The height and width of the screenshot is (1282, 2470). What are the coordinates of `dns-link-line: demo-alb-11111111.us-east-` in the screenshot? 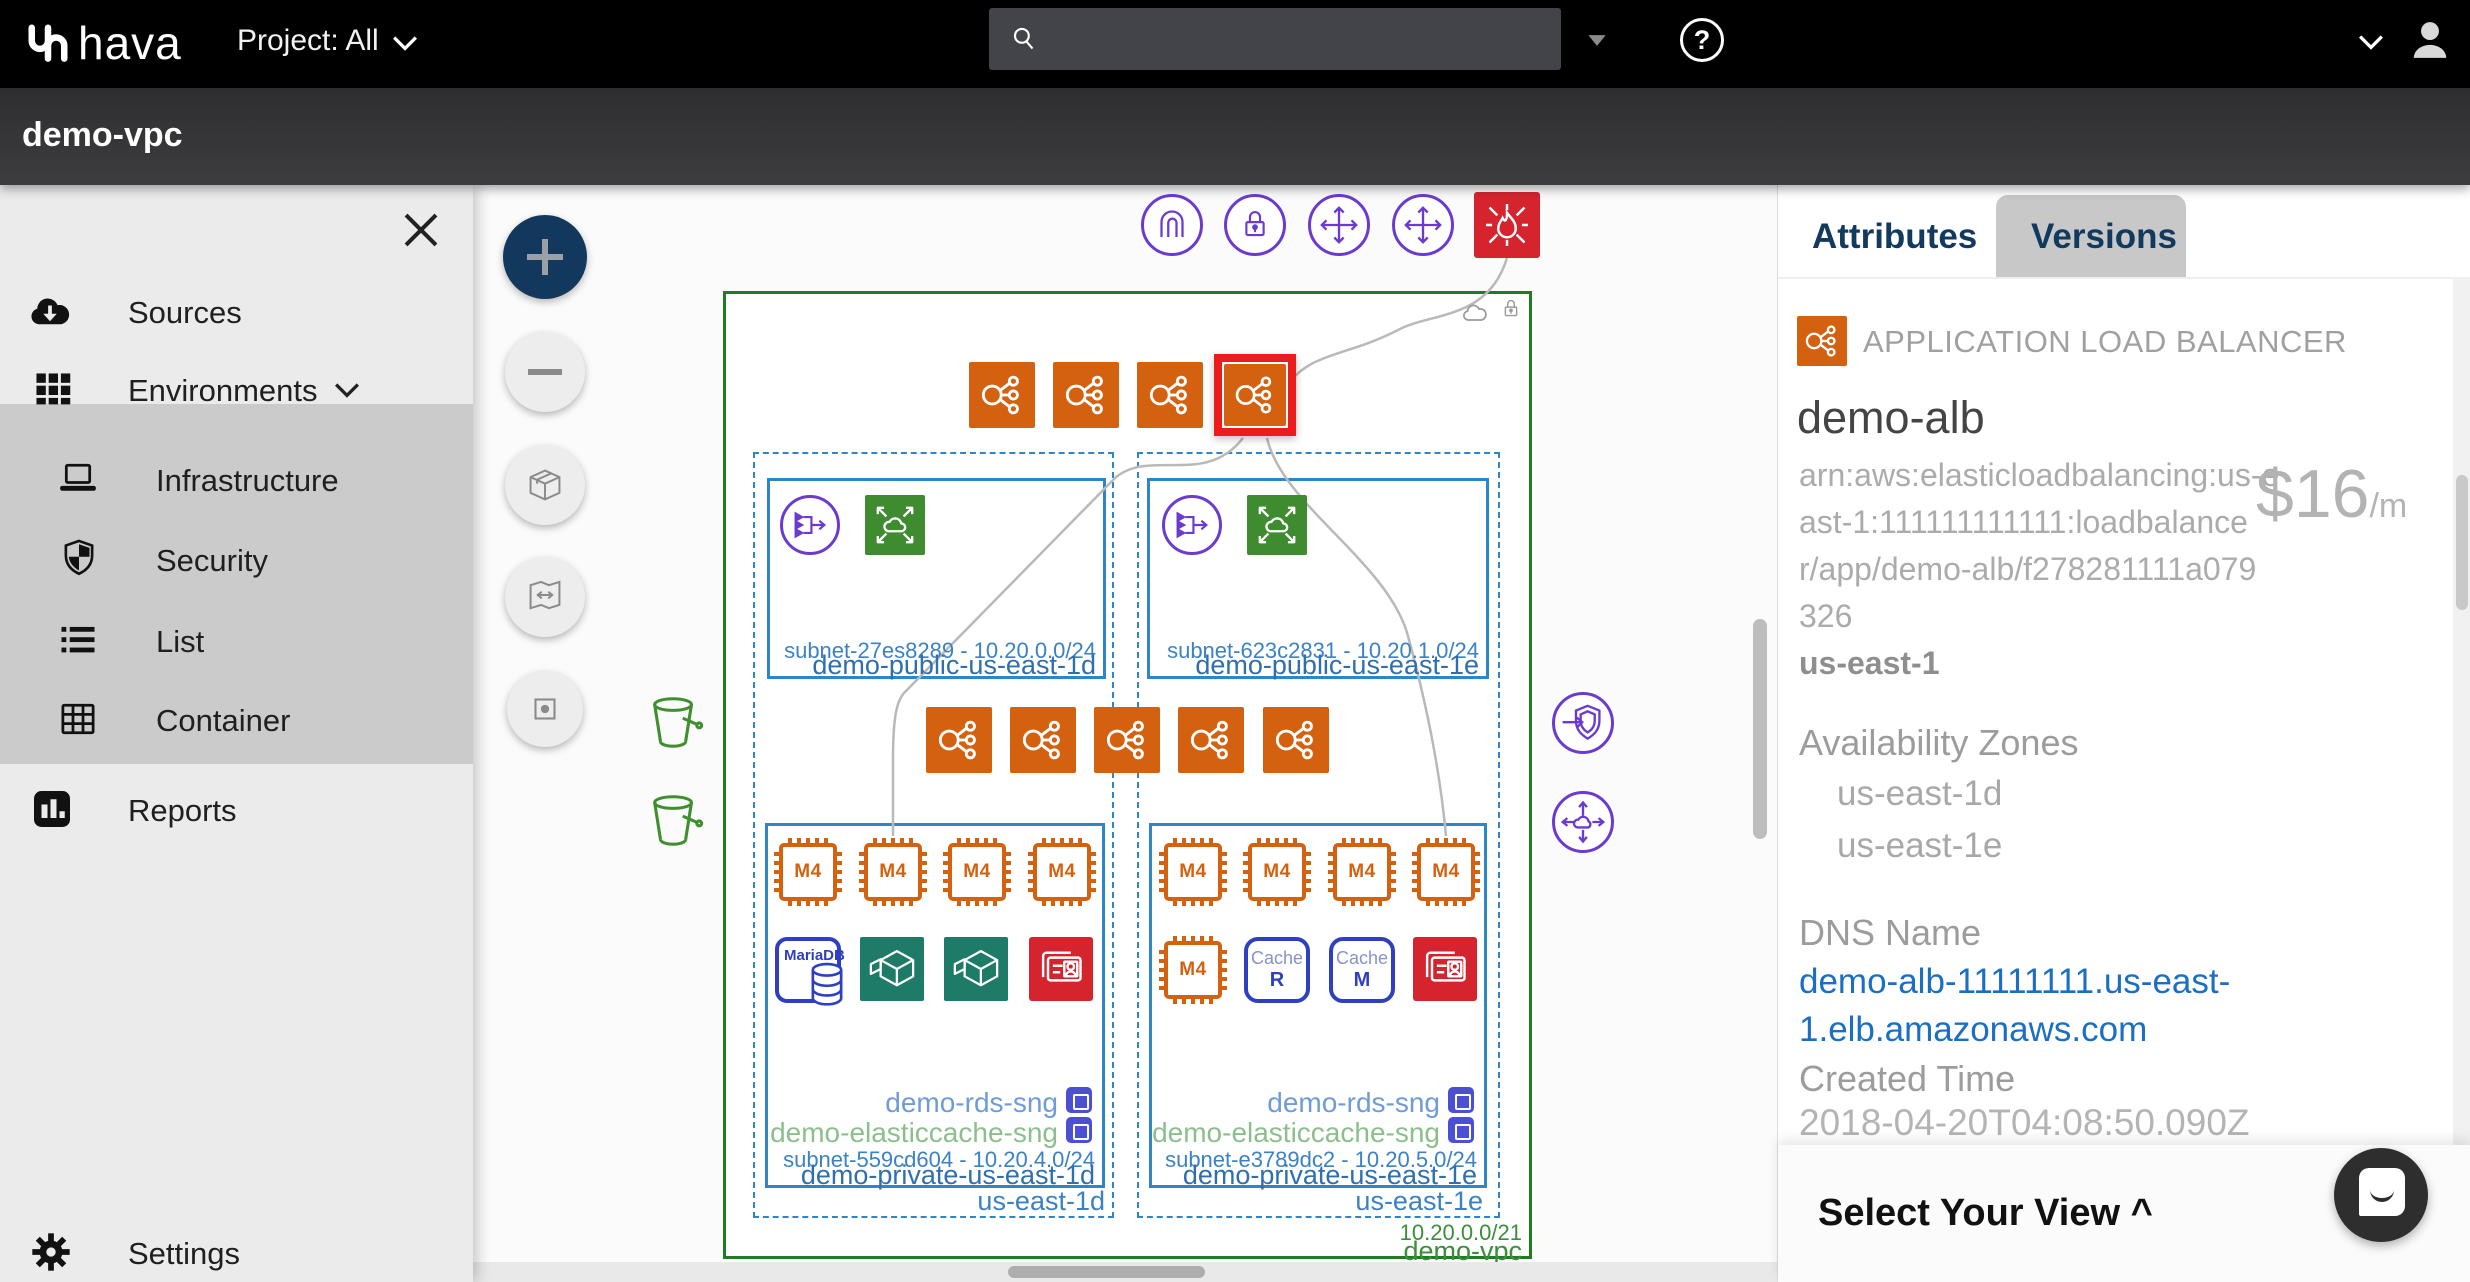 It's located at (2014, 982).